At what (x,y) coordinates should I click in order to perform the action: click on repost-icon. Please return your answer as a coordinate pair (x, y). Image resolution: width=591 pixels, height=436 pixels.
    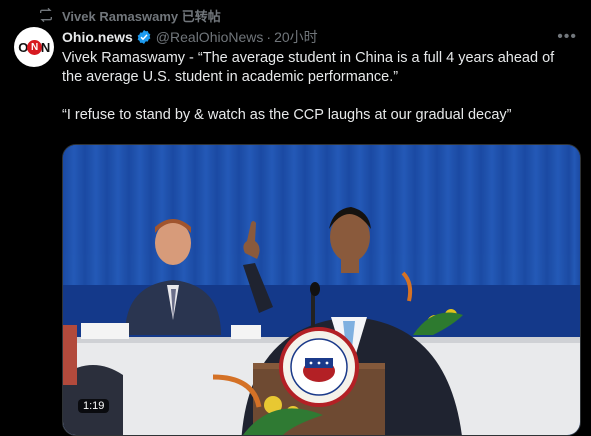
    Looking at the image, I should click on (46, 15).